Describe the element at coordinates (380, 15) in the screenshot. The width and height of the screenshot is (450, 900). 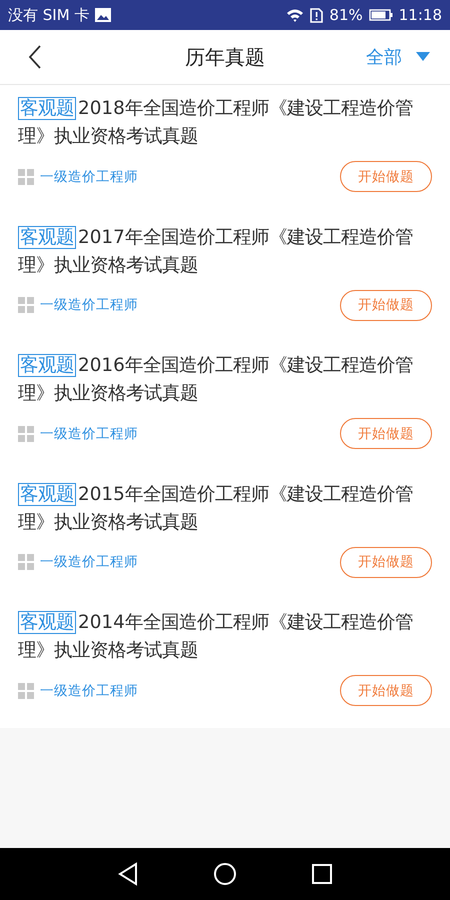
I see `battery-icon` at that location.